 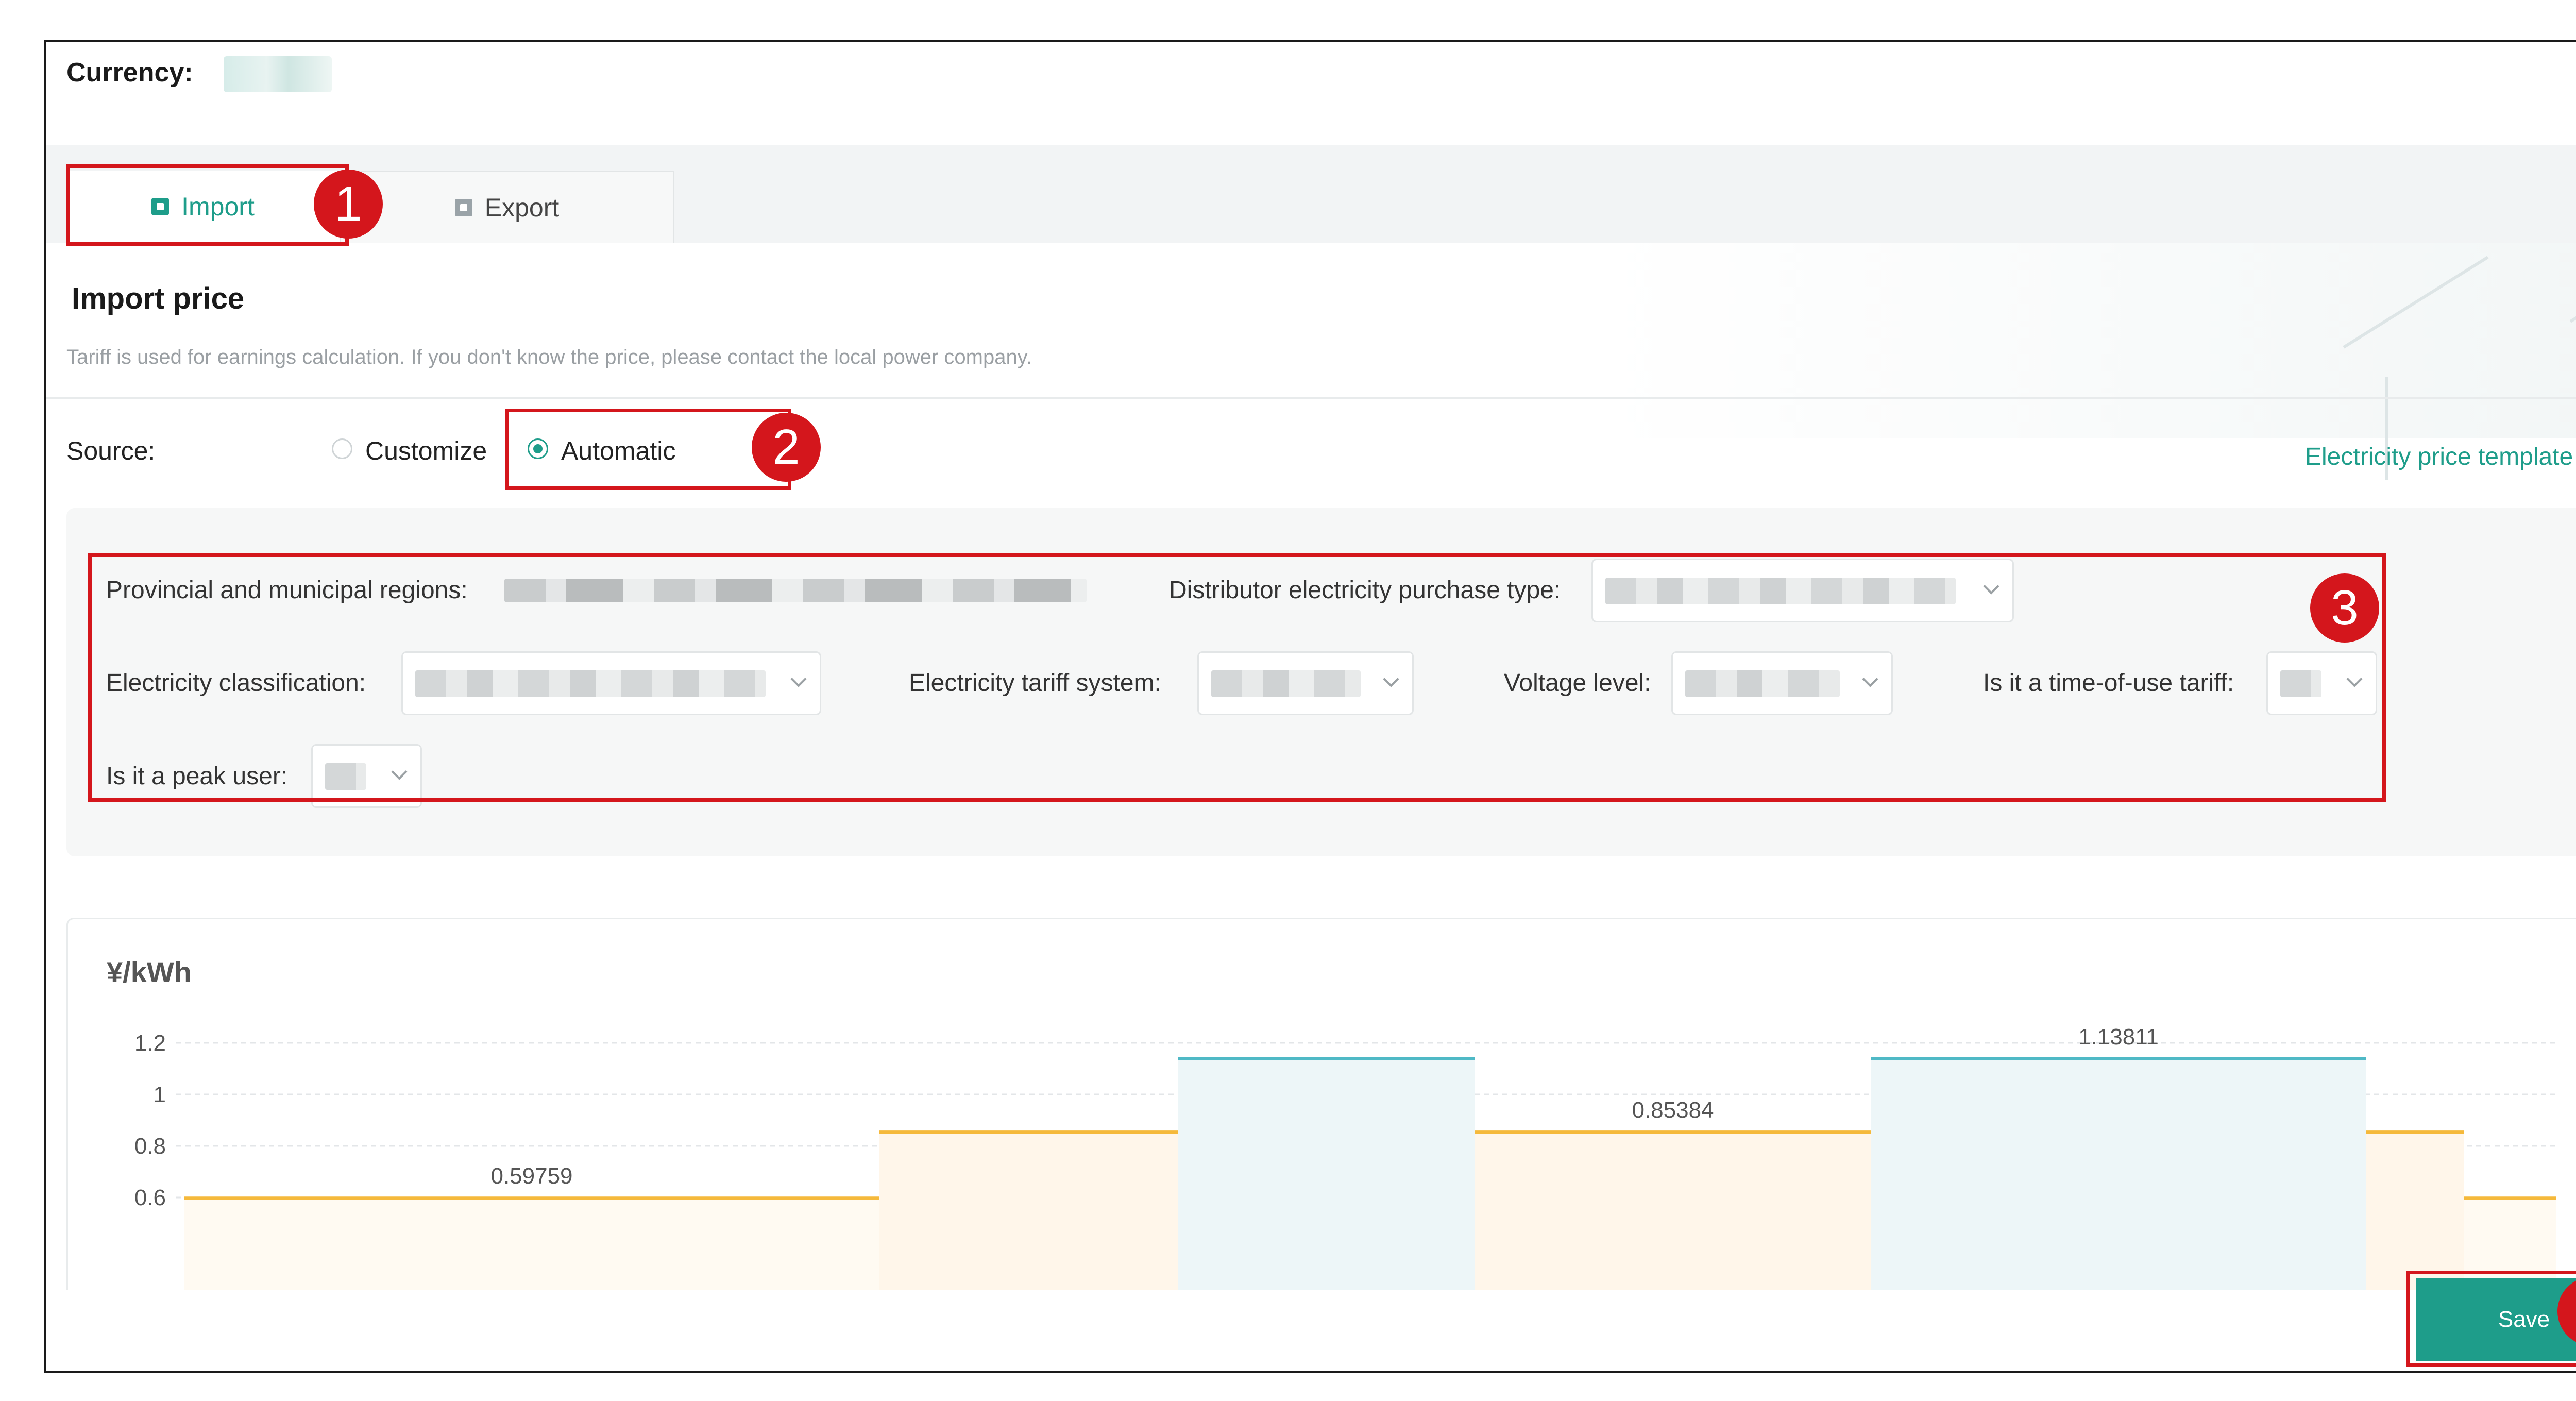 What do you see at coordinates (342, 448) in the screenshot?
I see `radio-customize` at bounding box center [342, 448].